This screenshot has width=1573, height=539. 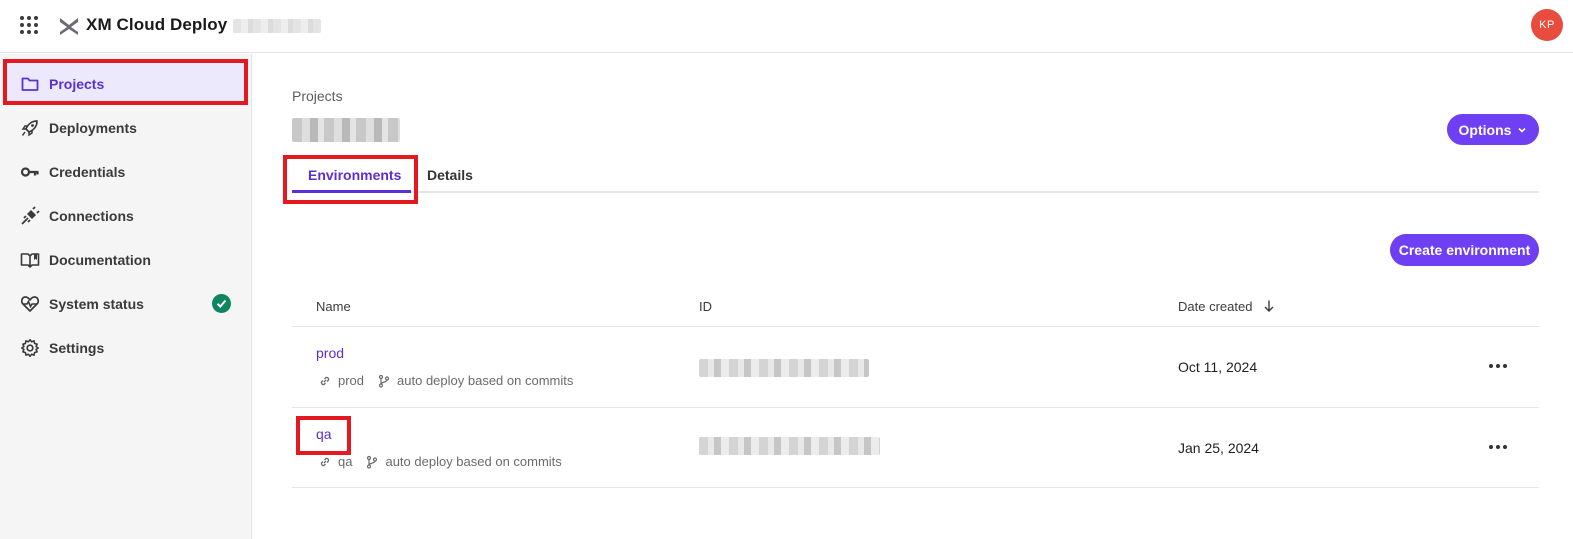 What do you see at coordinates (1215, 306) in the screenshot?
I see `column-header-date-created: Date created` at bounding box center [1215, 306].